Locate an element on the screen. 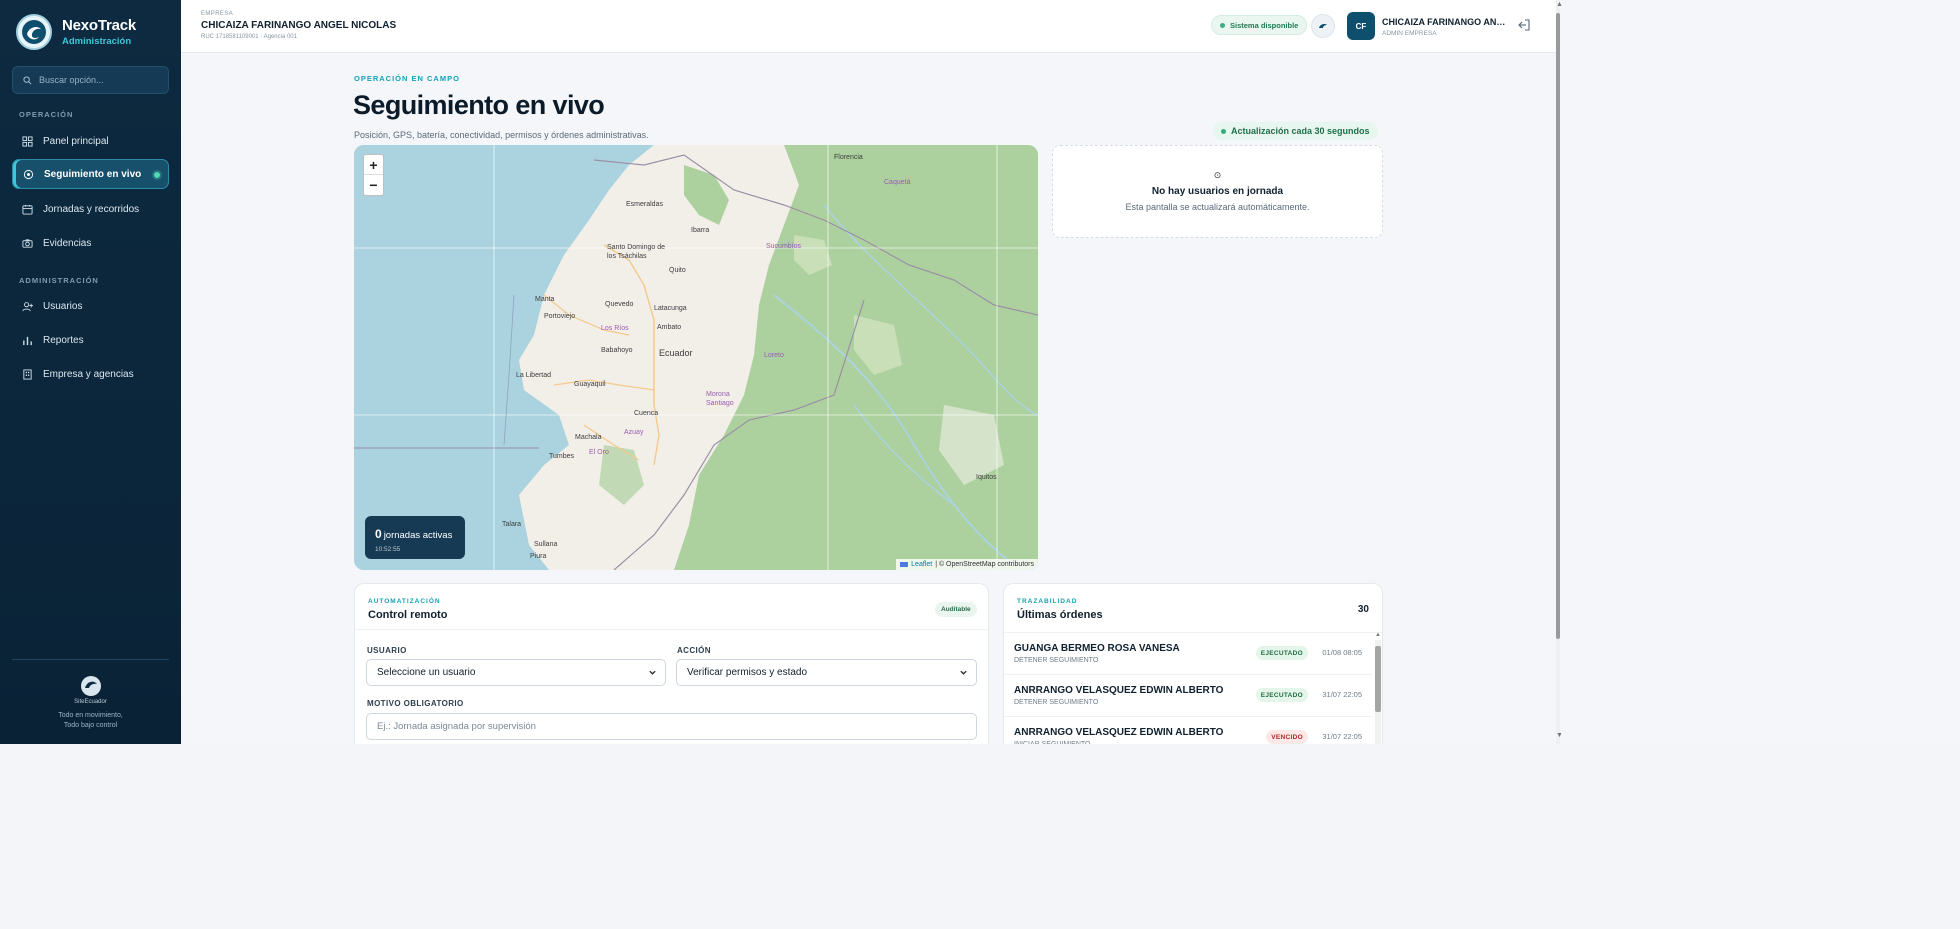 The image size is (1960, 929). page-scrollbar is located at coordinates (1558, 372).